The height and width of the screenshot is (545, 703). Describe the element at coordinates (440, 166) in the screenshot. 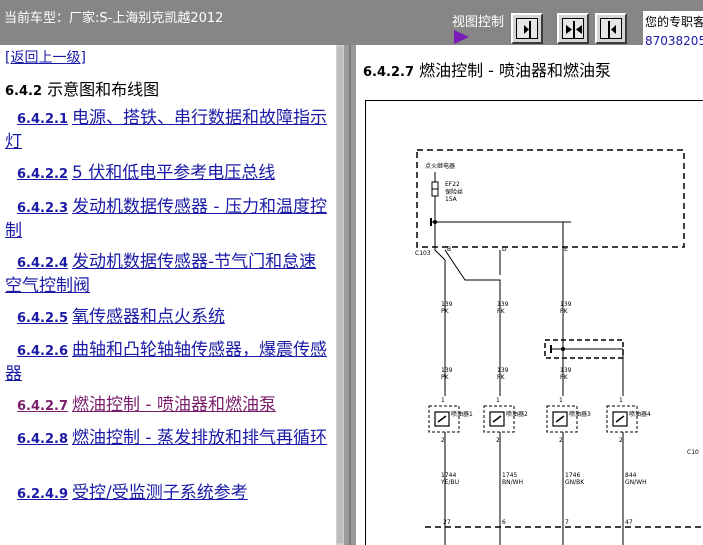

I see `relay-box-label: 点火继电器` at that location.